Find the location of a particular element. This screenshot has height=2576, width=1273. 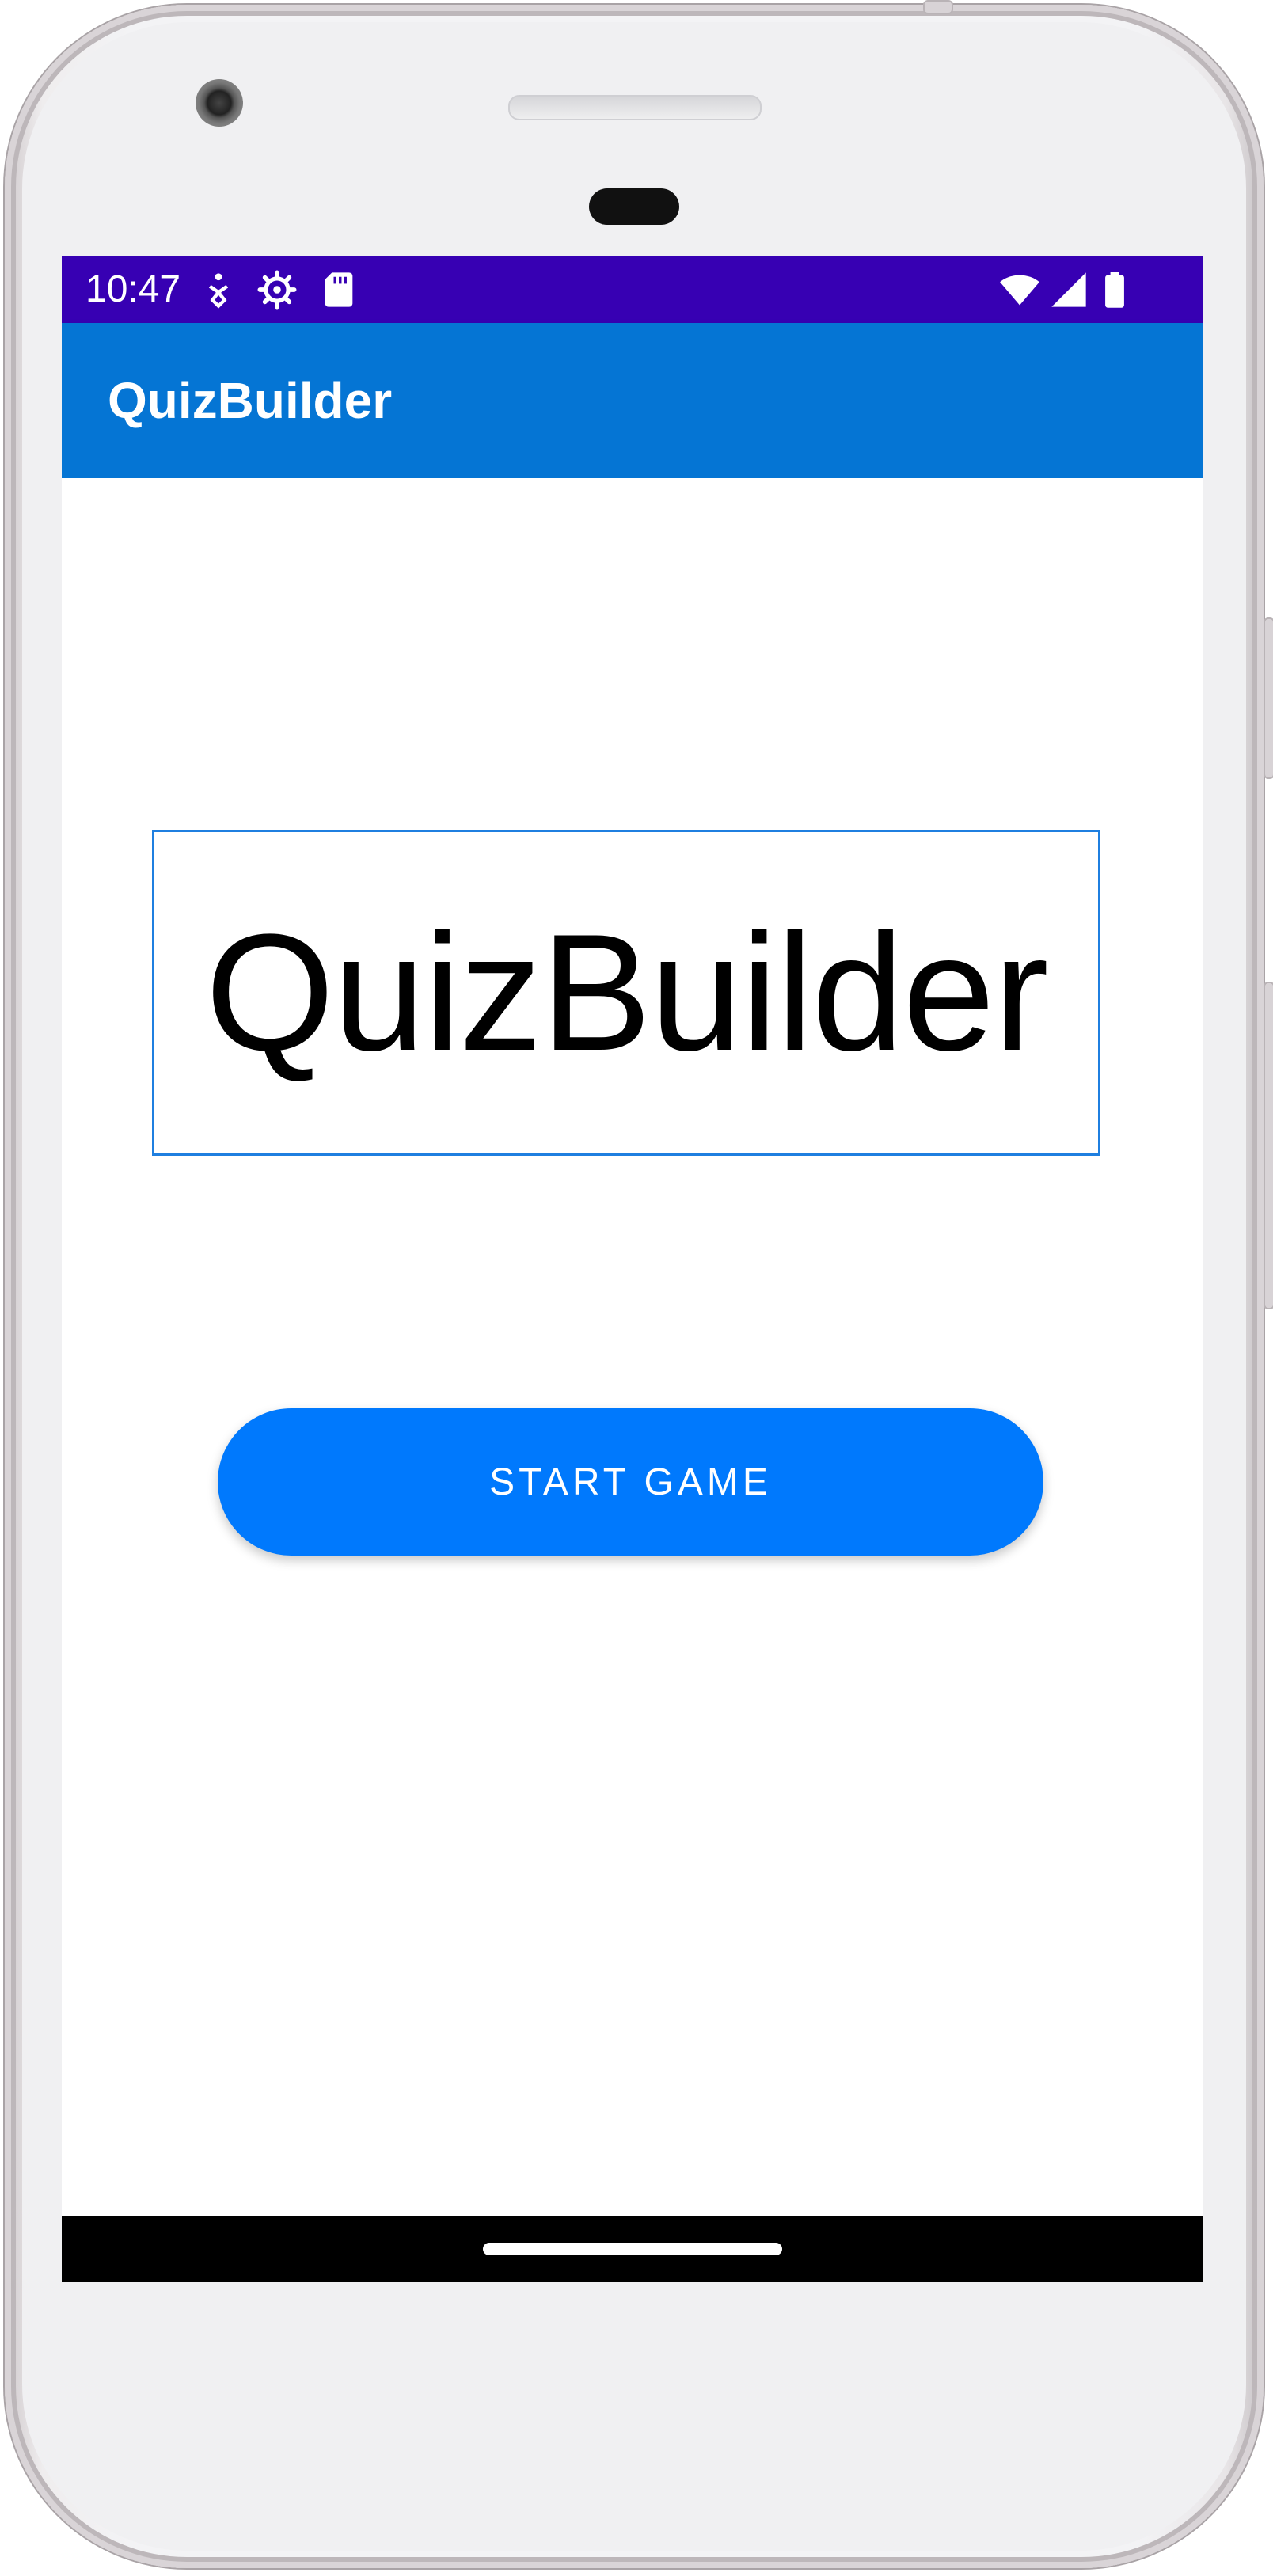

start-game-button-label: START GAME is located at coordinates (630, 1482).